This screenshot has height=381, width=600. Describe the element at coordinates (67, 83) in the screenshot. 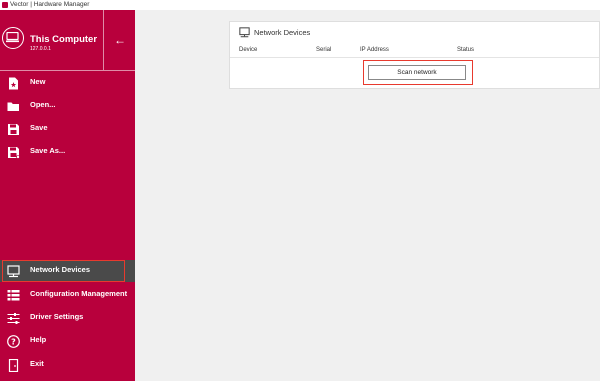

I see `menu-new: New` at that location.